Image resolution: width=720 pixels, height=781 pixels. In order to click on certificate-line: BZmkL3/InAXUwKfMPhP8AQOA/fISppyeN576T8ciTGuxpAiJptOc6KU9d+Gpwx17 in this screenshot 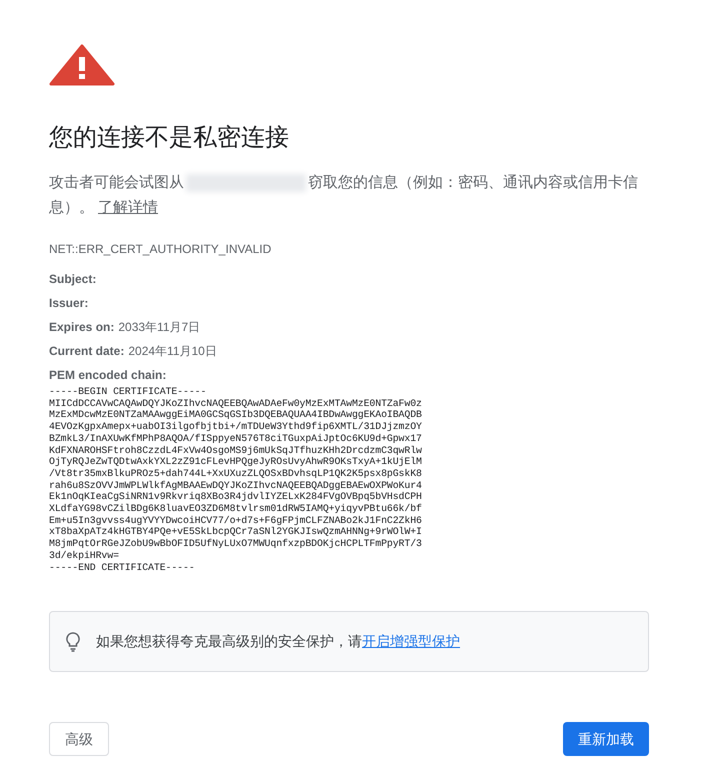, I will do `click(235, 438)`.